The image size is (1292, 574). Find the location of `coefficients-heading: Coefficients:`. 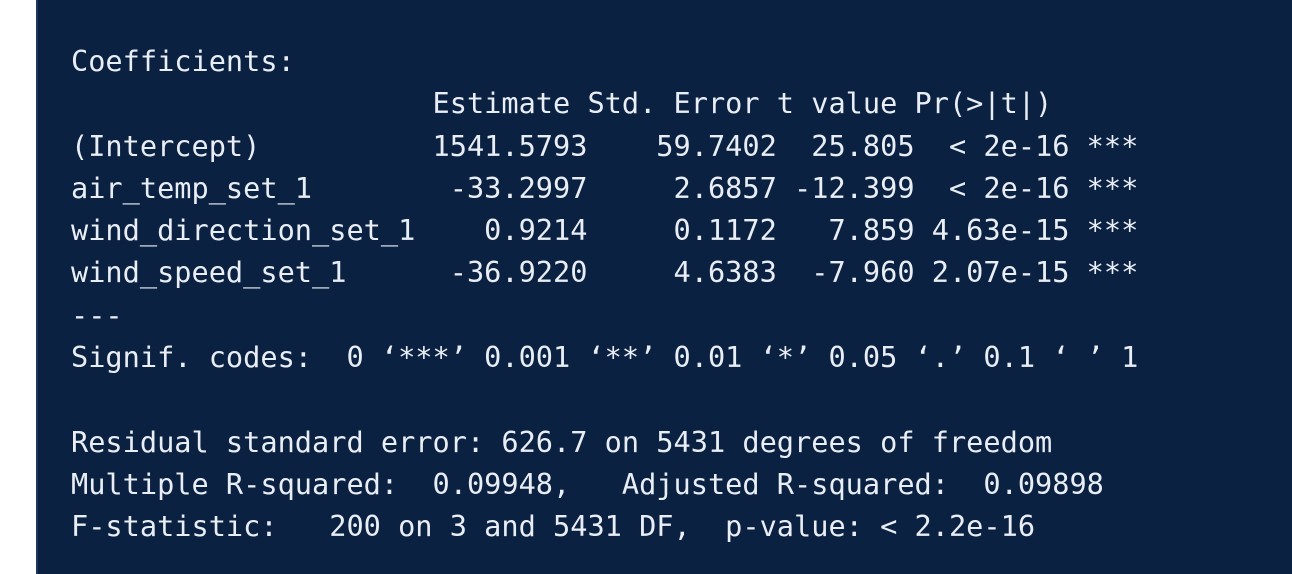

coefficients-heading: Coefficients: is located at coordinates (183, 61).